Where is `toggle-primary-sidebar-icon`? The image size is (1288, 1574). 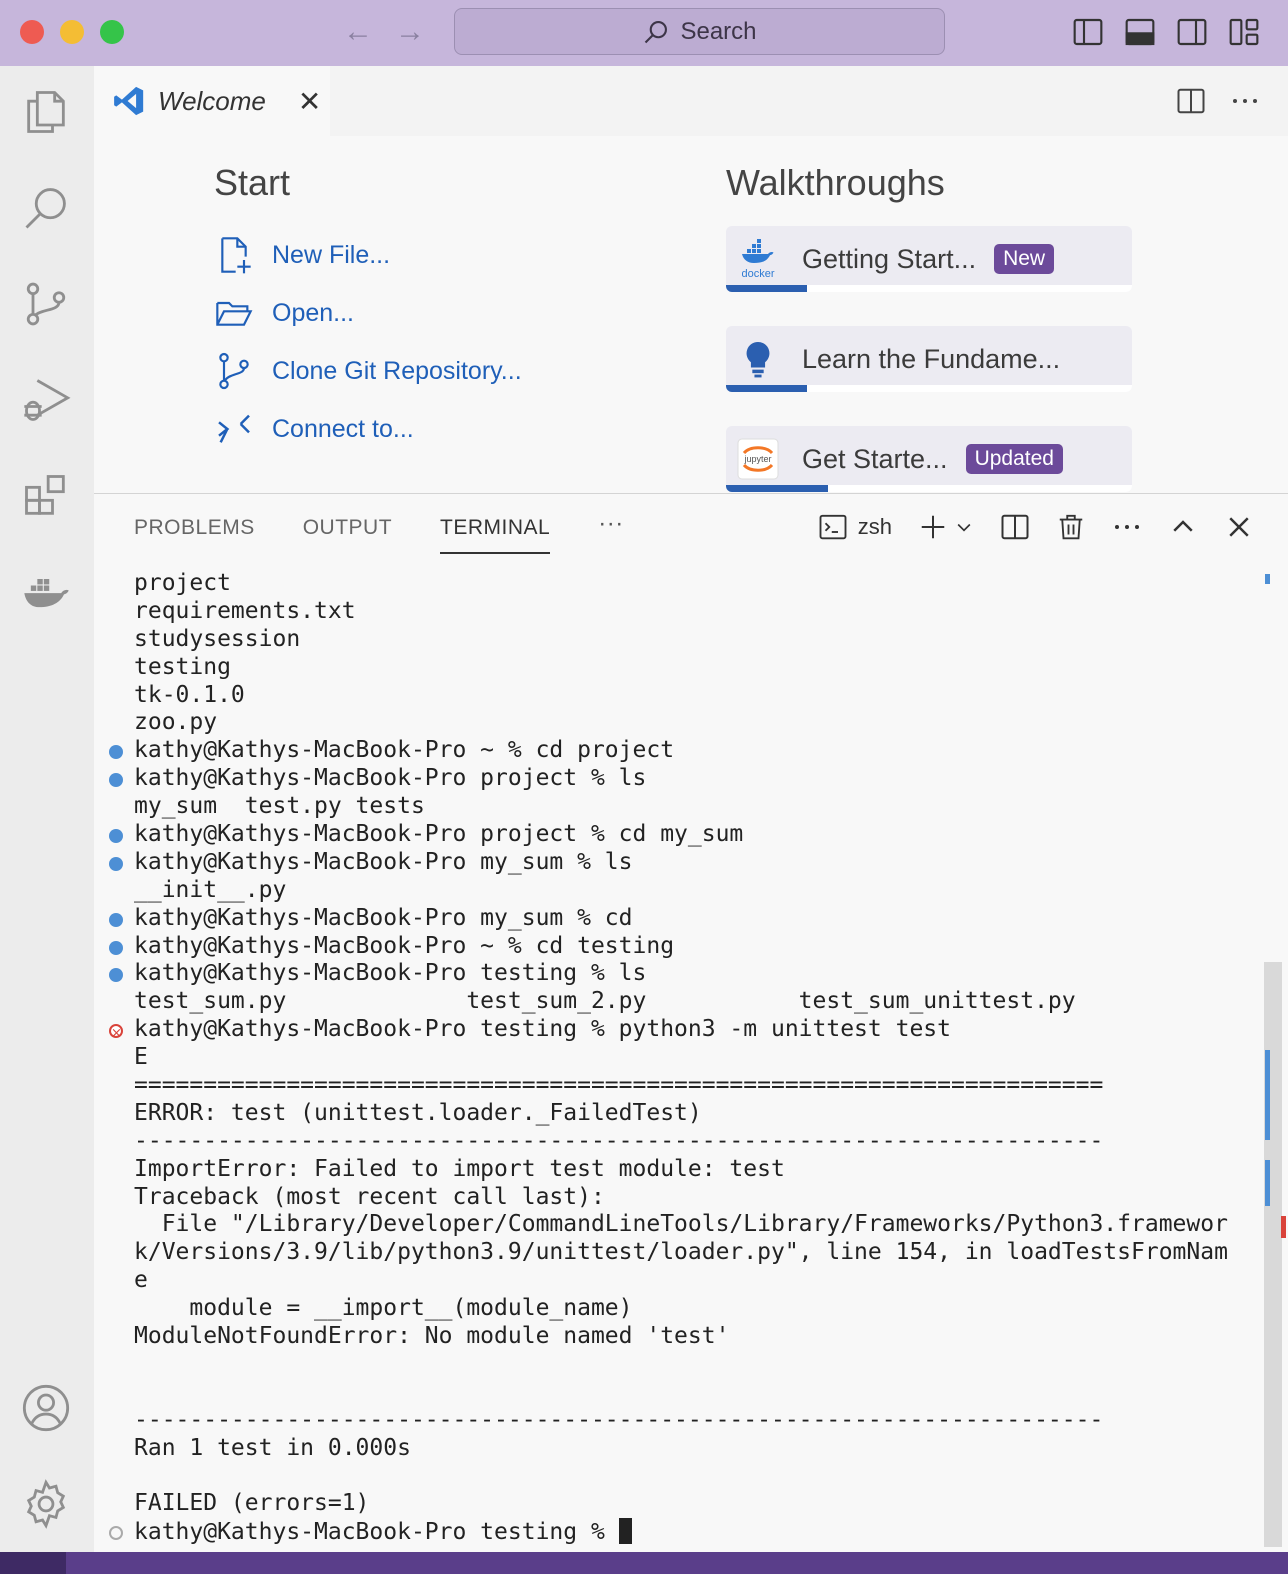
toggle-primary-sidebar-icon is located at coordinates (1088, 32).